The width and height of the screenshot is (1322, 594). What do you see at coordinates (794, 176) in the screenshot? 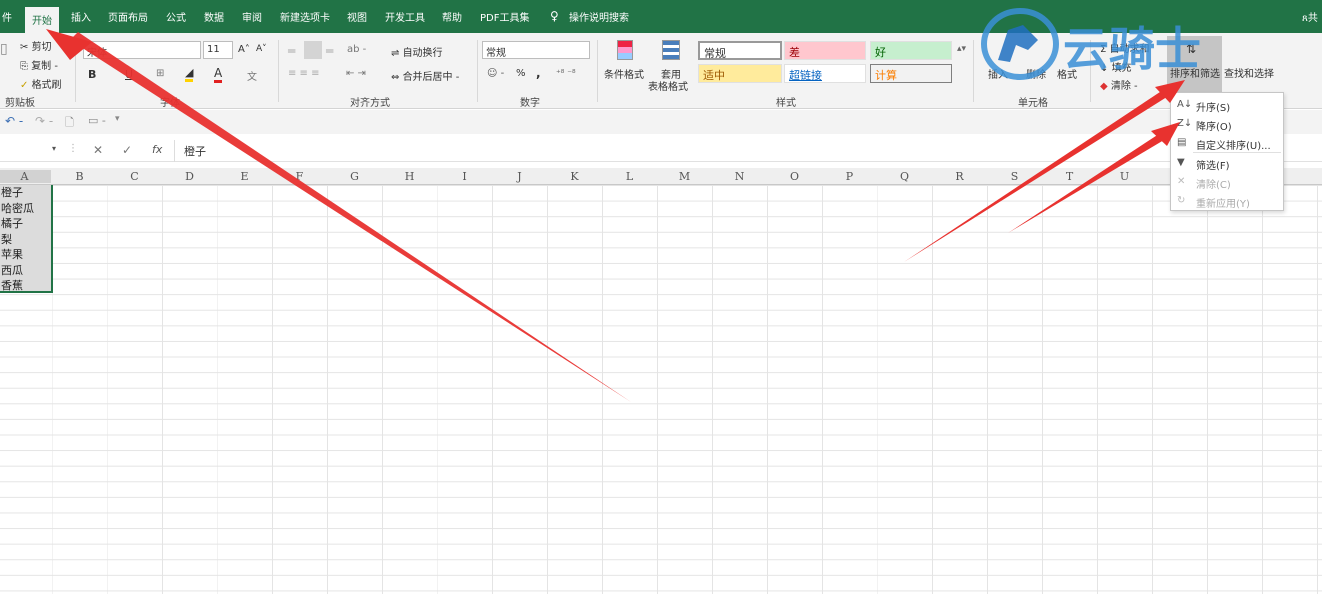
I see `column-header-o: O` at bounding box center [794, 176].